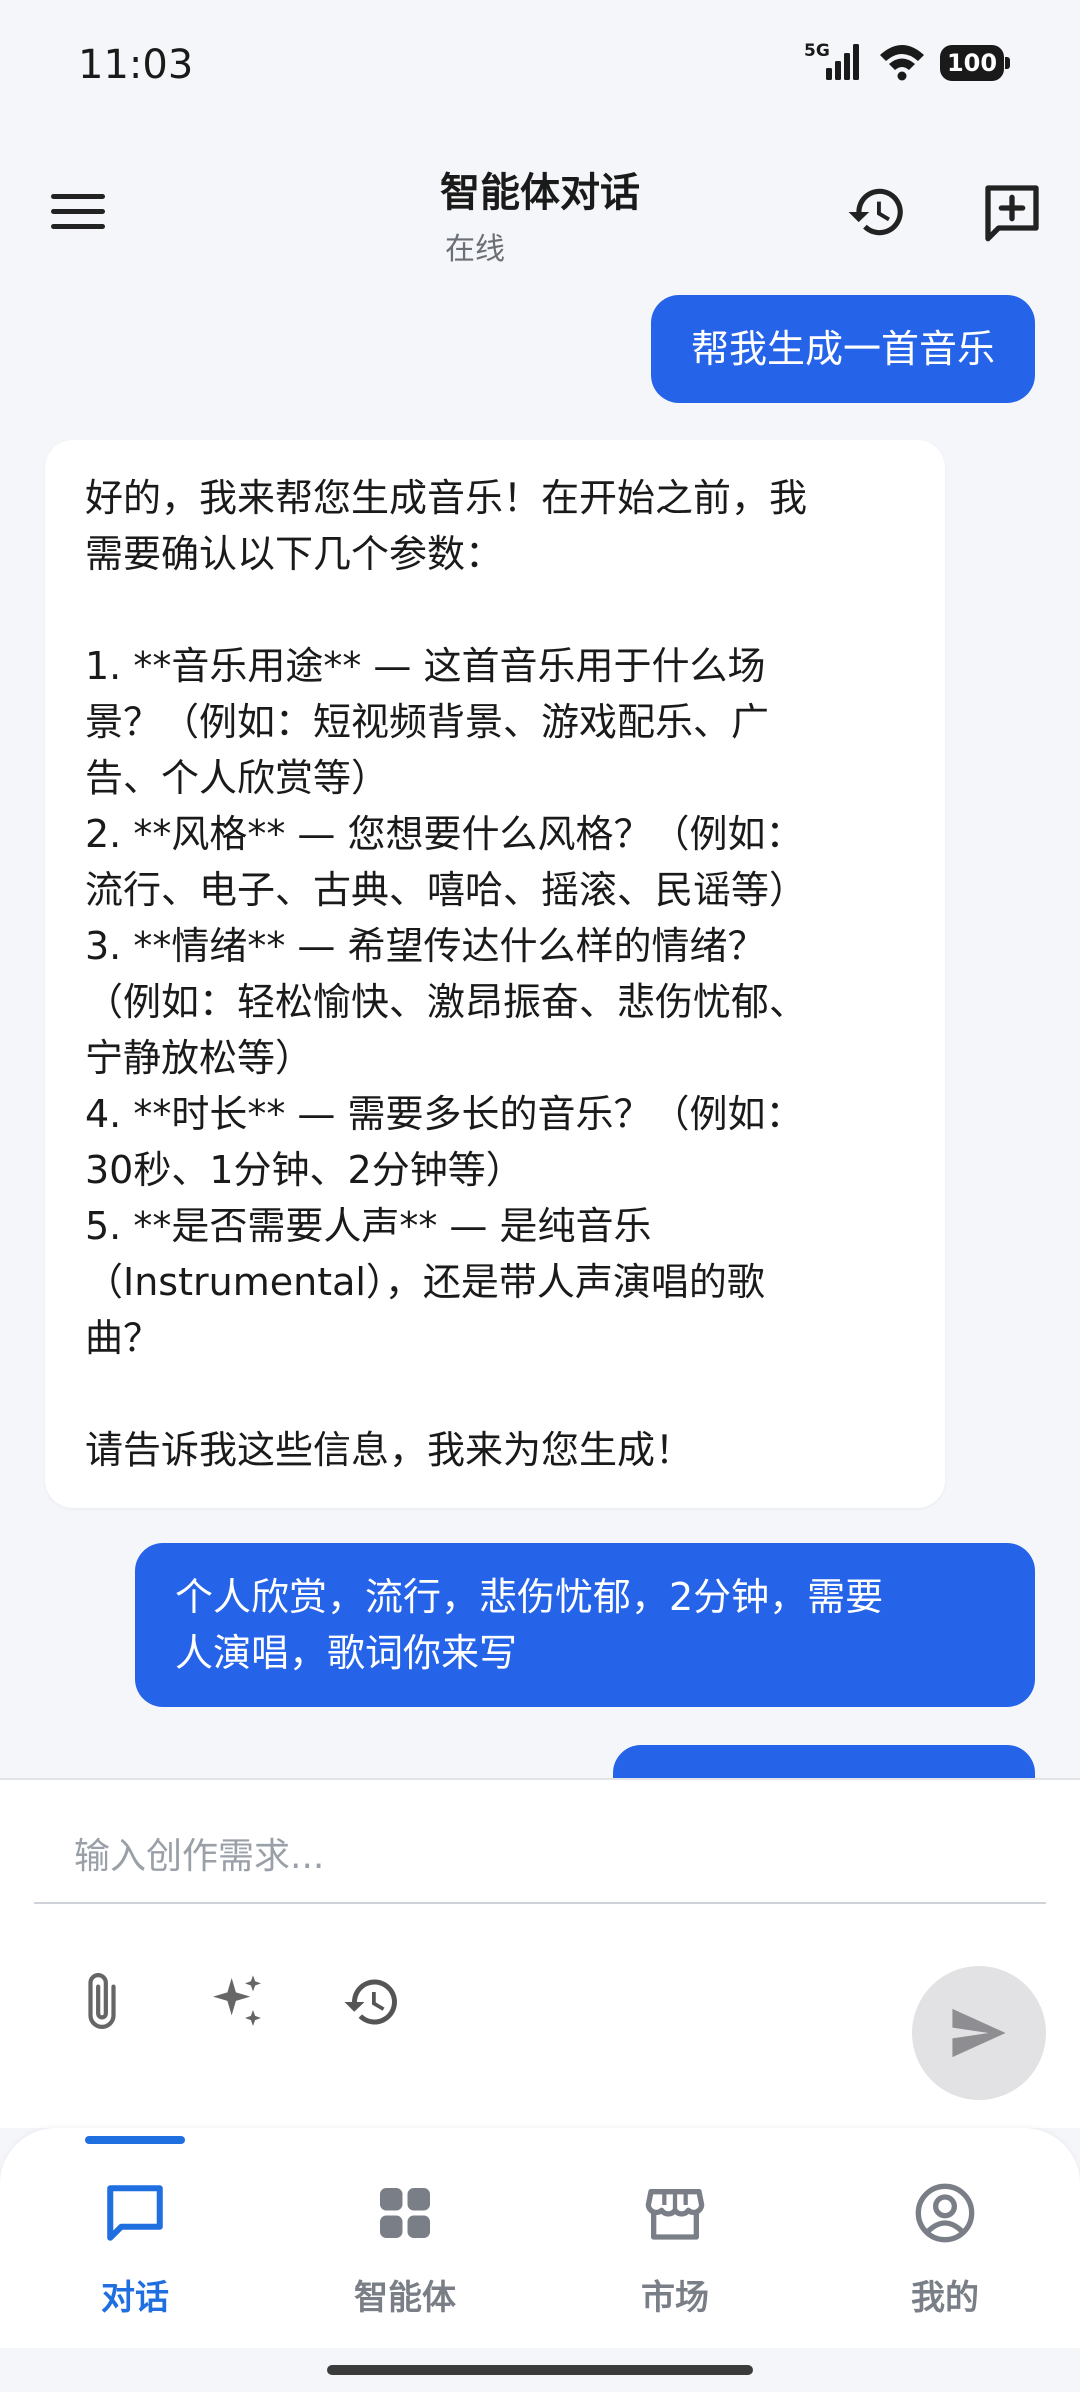 This screenshot has width=1080, height=2392. What do you see at coordinates (123, 1338) in the screenshot?
I see `message-line: 曲？` at bounding box center [123, 1338].